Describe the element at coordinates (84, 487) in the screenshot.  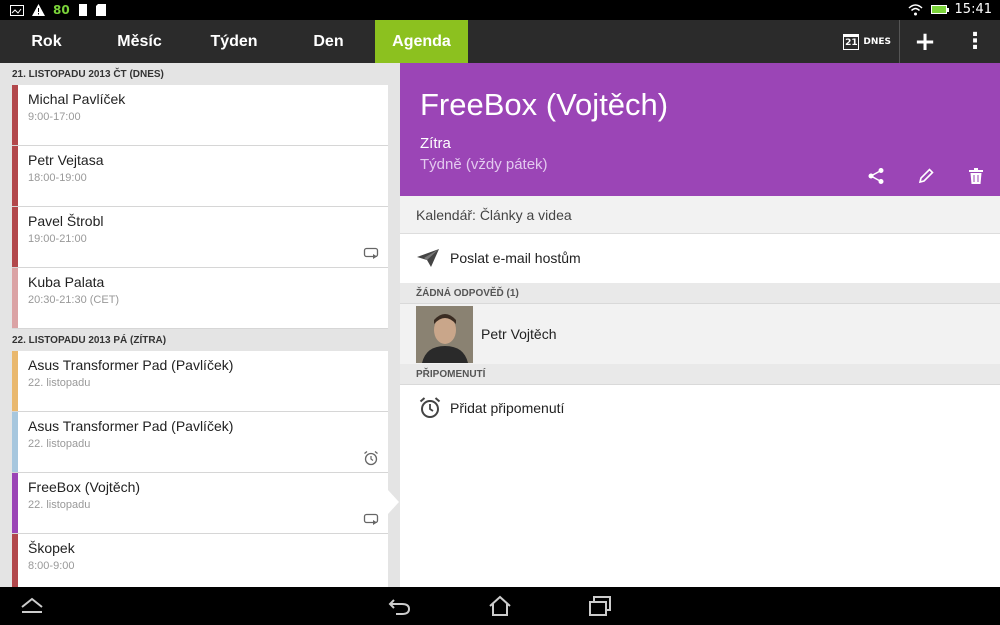
I see `event-title: FreeBox (Vojtěch)` at that location.